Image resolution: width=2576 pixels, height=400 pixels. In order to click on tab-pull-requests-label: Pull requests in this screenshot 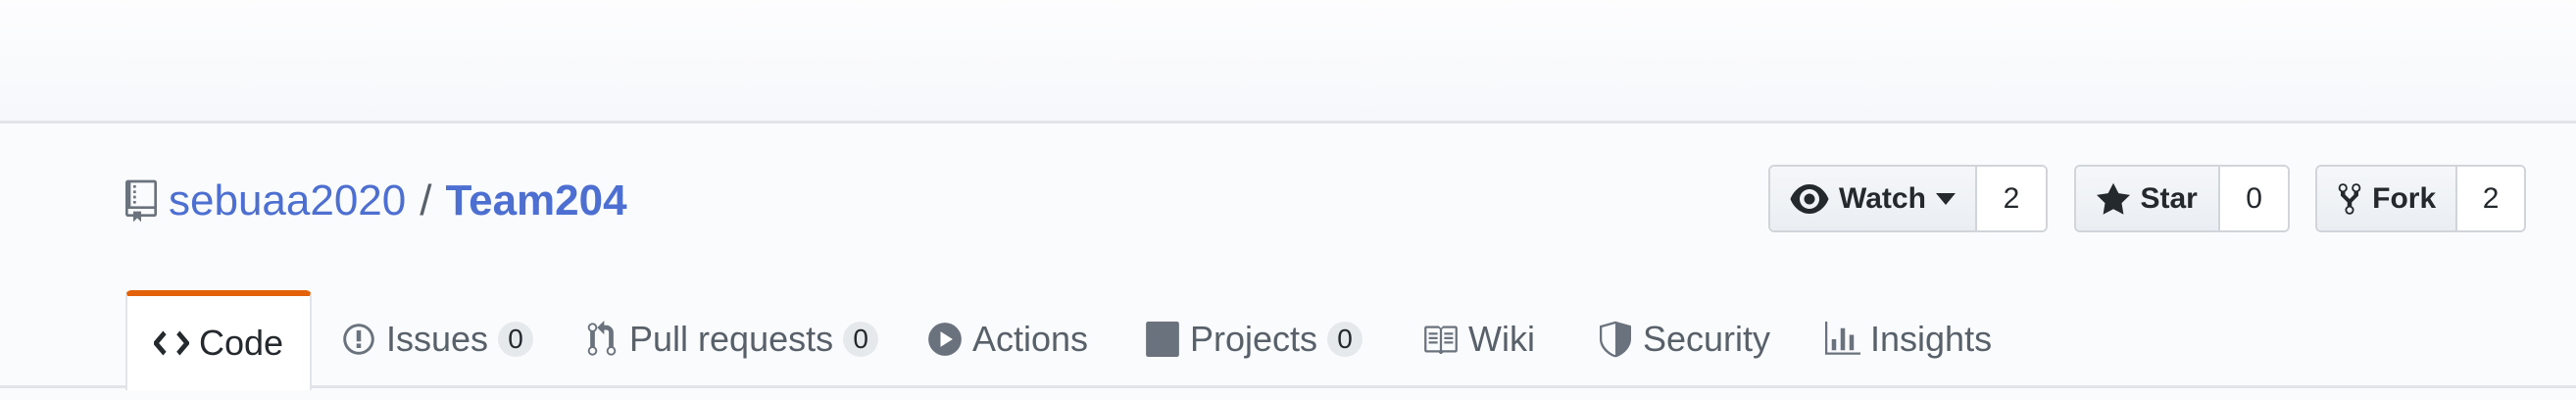, I will do `click(731, 339)`.